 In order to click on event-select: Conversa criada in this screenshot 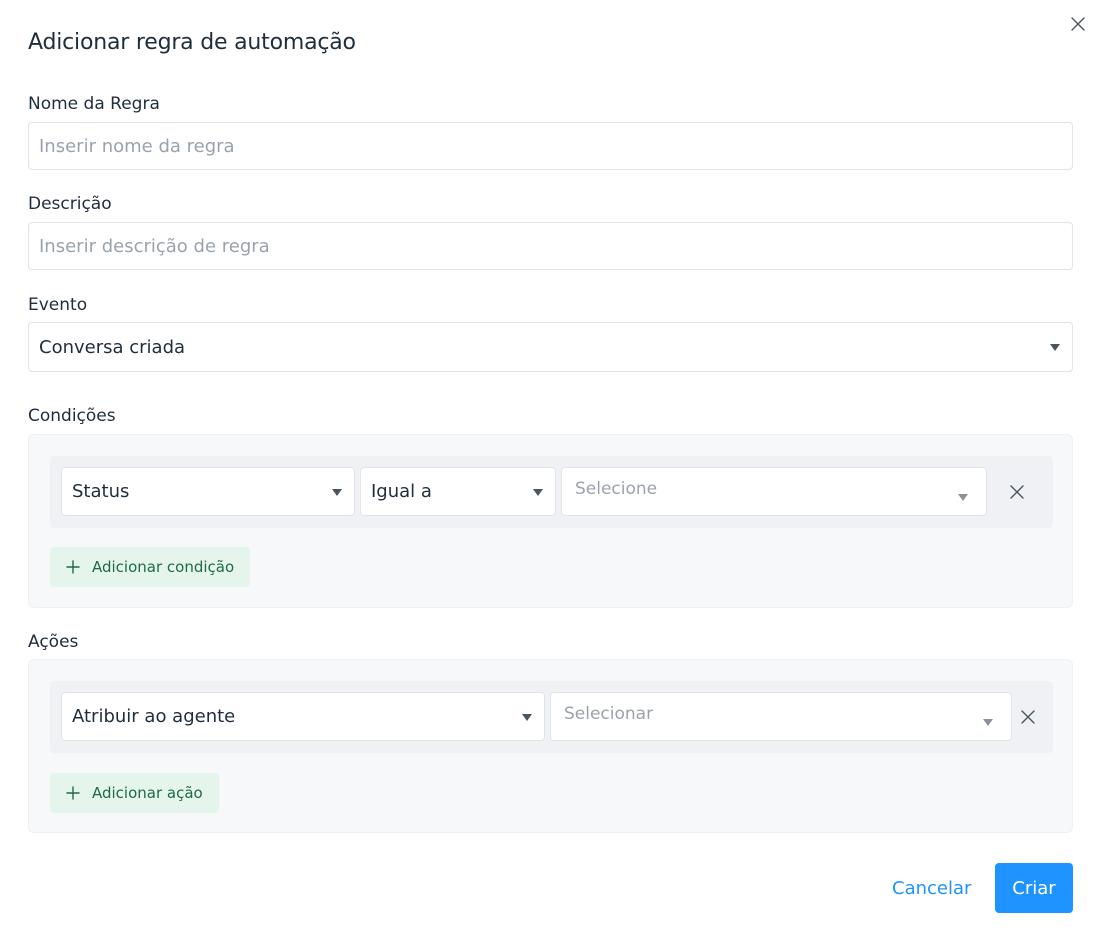, I will do `click(550, 347)`.